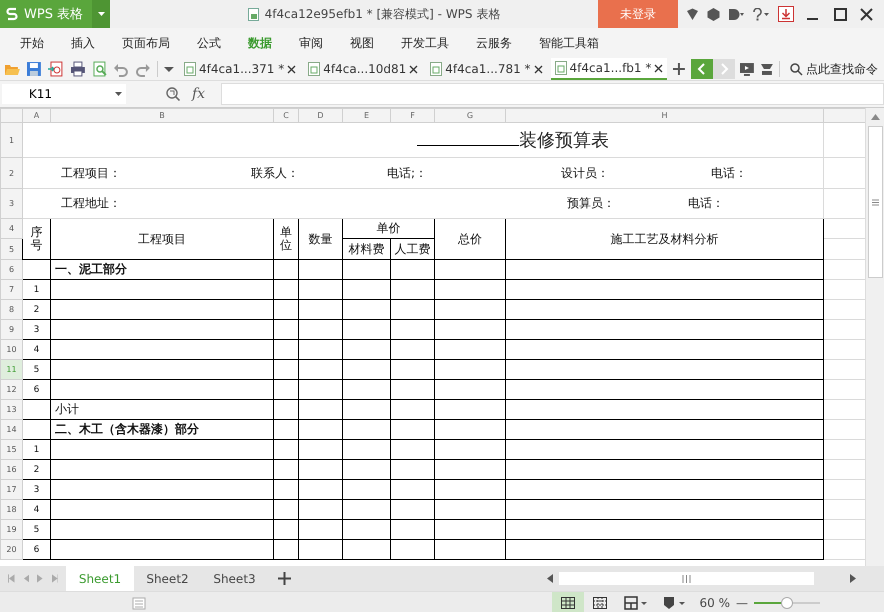 This screenshot has height=612, width=884. I want to click on row-header: 2, so click(11, 173).